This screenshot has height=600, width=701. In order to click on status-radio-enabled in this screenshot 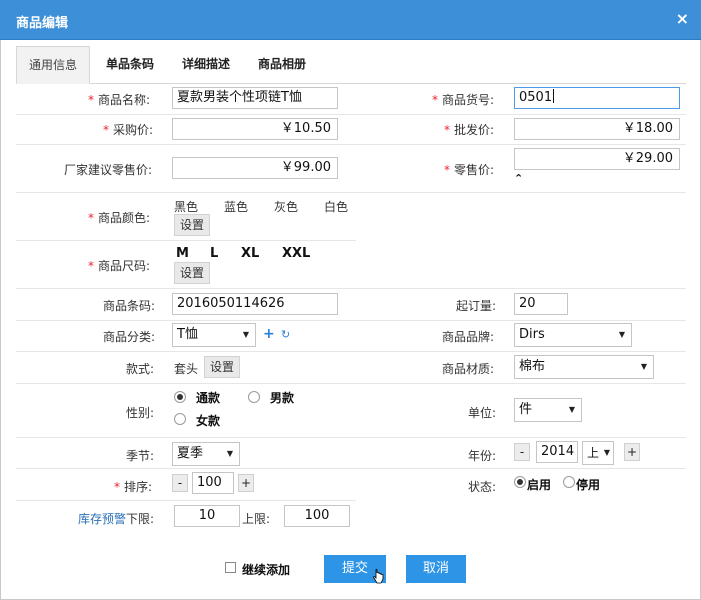, I will do `click(520, 482)`.